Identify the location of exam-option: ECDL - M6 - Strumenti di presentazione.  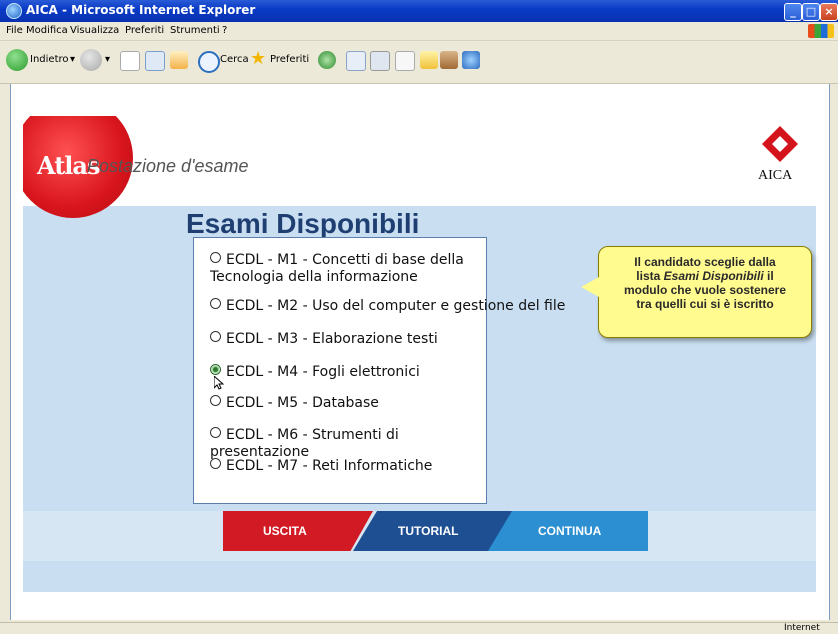
(348, 444).